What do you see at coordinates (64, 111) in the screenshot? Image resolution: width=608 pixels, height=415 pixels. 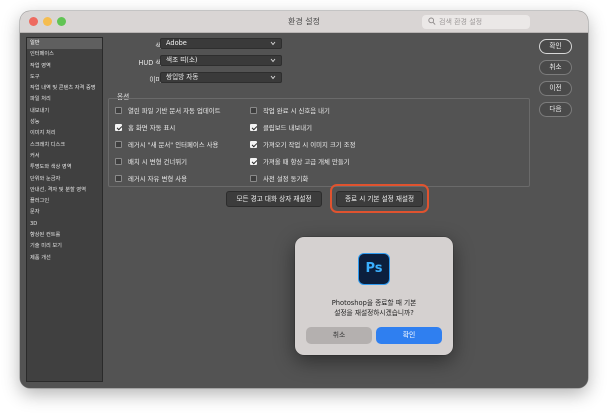 I see `sidebar-item-export: 내보내기` at bounding box center [64, 111].